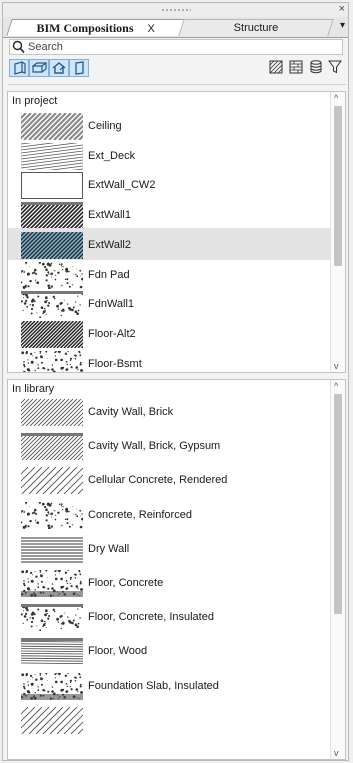  I want to click on item-label: Dry Wall, so click(109, 548).